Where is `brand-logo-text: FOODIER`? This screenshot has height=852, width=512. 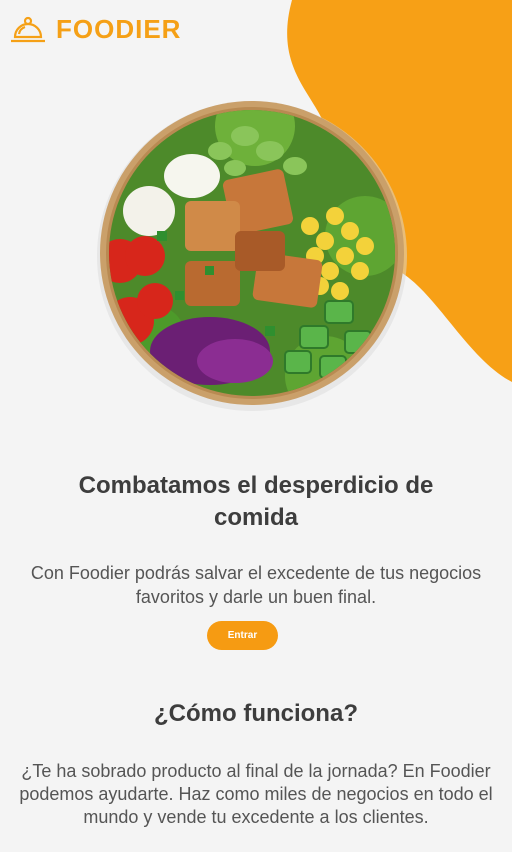 brand-logo-text: FOODIER is located at coordinates (118, 29).